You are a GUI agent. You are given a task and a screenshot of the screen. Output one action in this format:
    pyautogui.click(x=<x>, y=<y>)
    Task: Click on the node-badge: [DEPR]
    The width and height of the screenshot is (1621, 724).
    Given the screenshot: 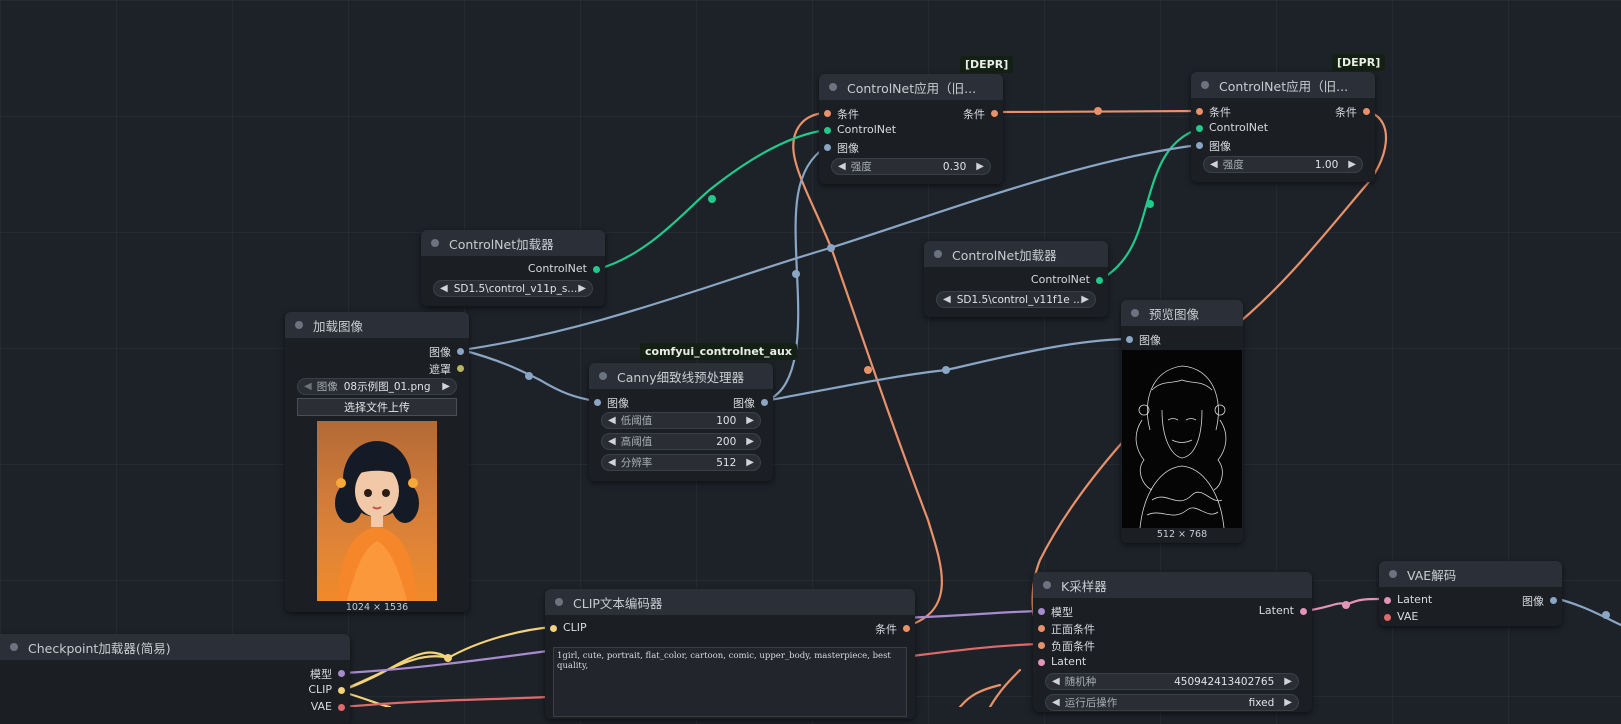 What is the action you would take?
    pyautogui.click(x=1359, y=62)
    